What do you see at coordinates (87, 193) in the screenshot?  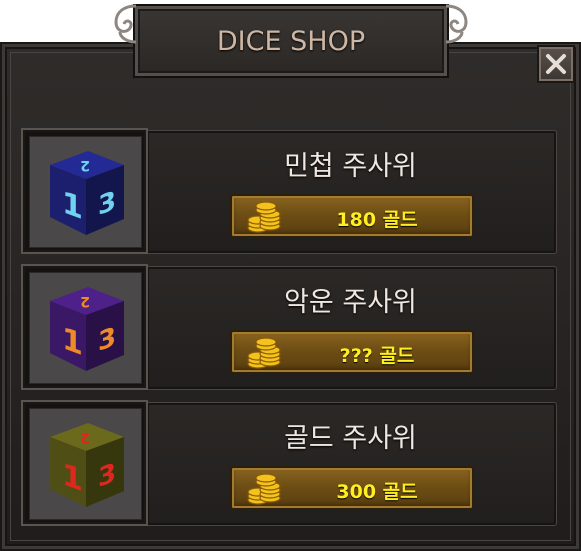 I see `blue-die-icon: 2 1 3` at bounding box center [87, 193].